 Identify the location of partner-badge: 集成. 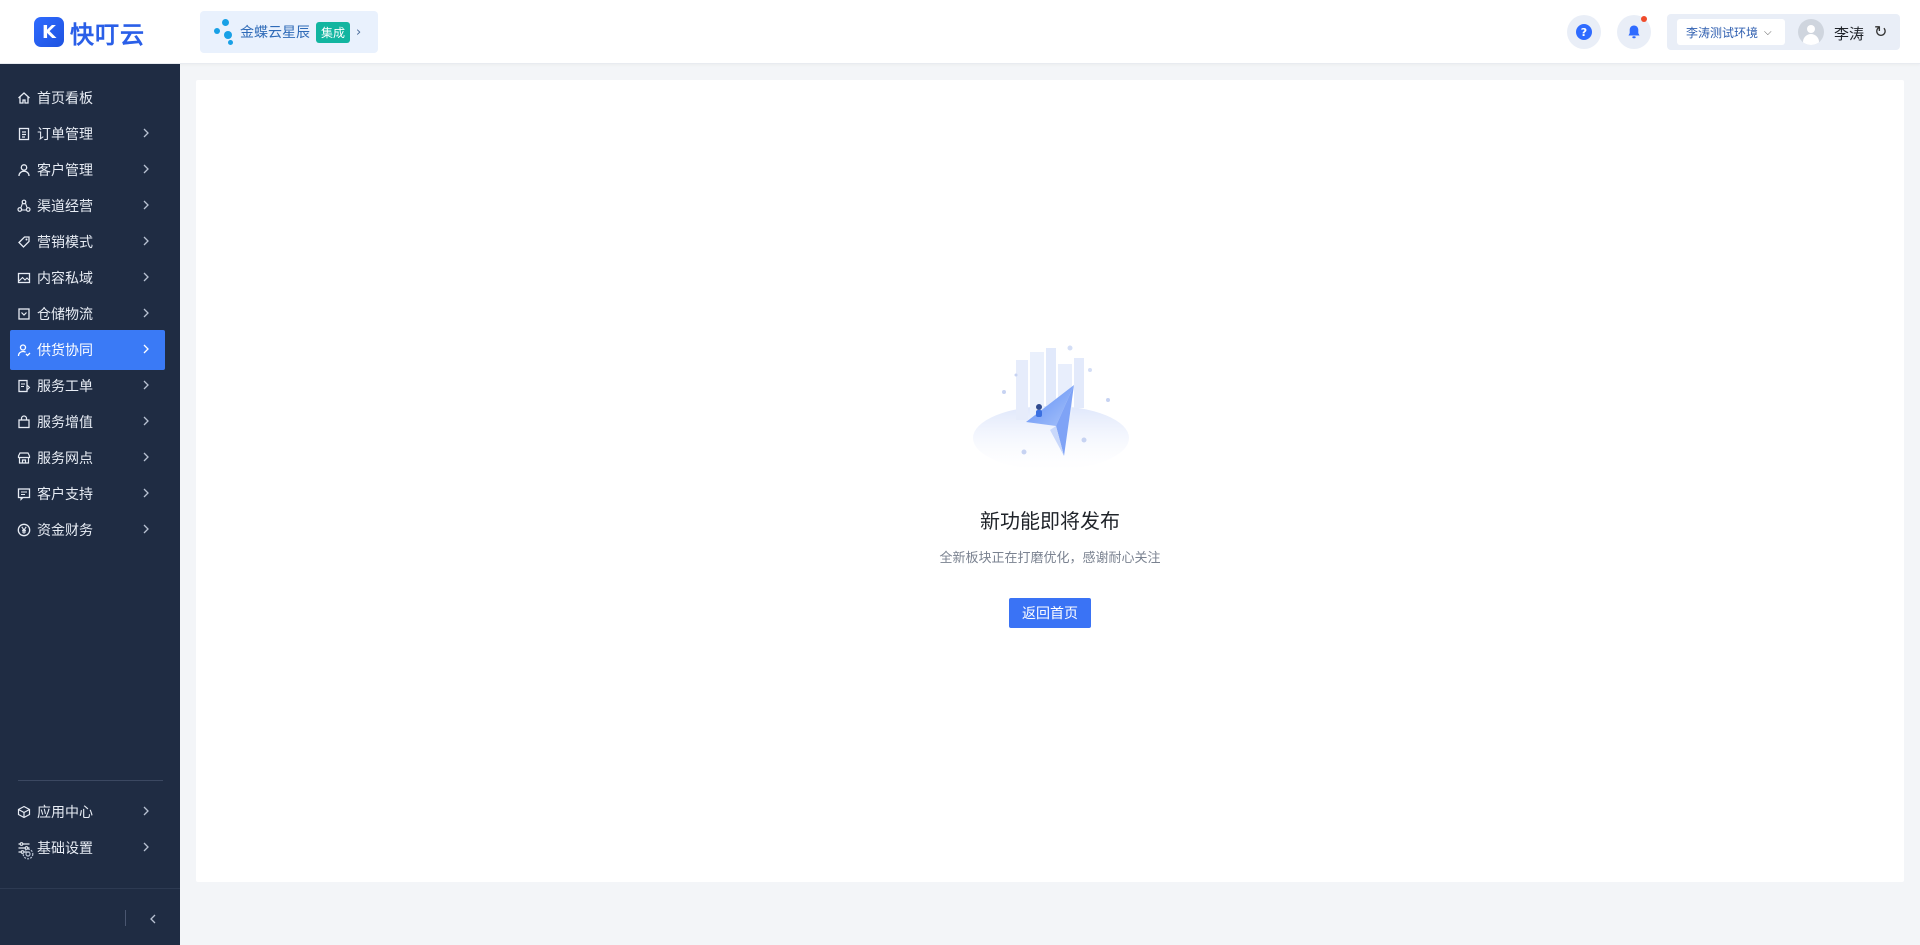
(333, 32).